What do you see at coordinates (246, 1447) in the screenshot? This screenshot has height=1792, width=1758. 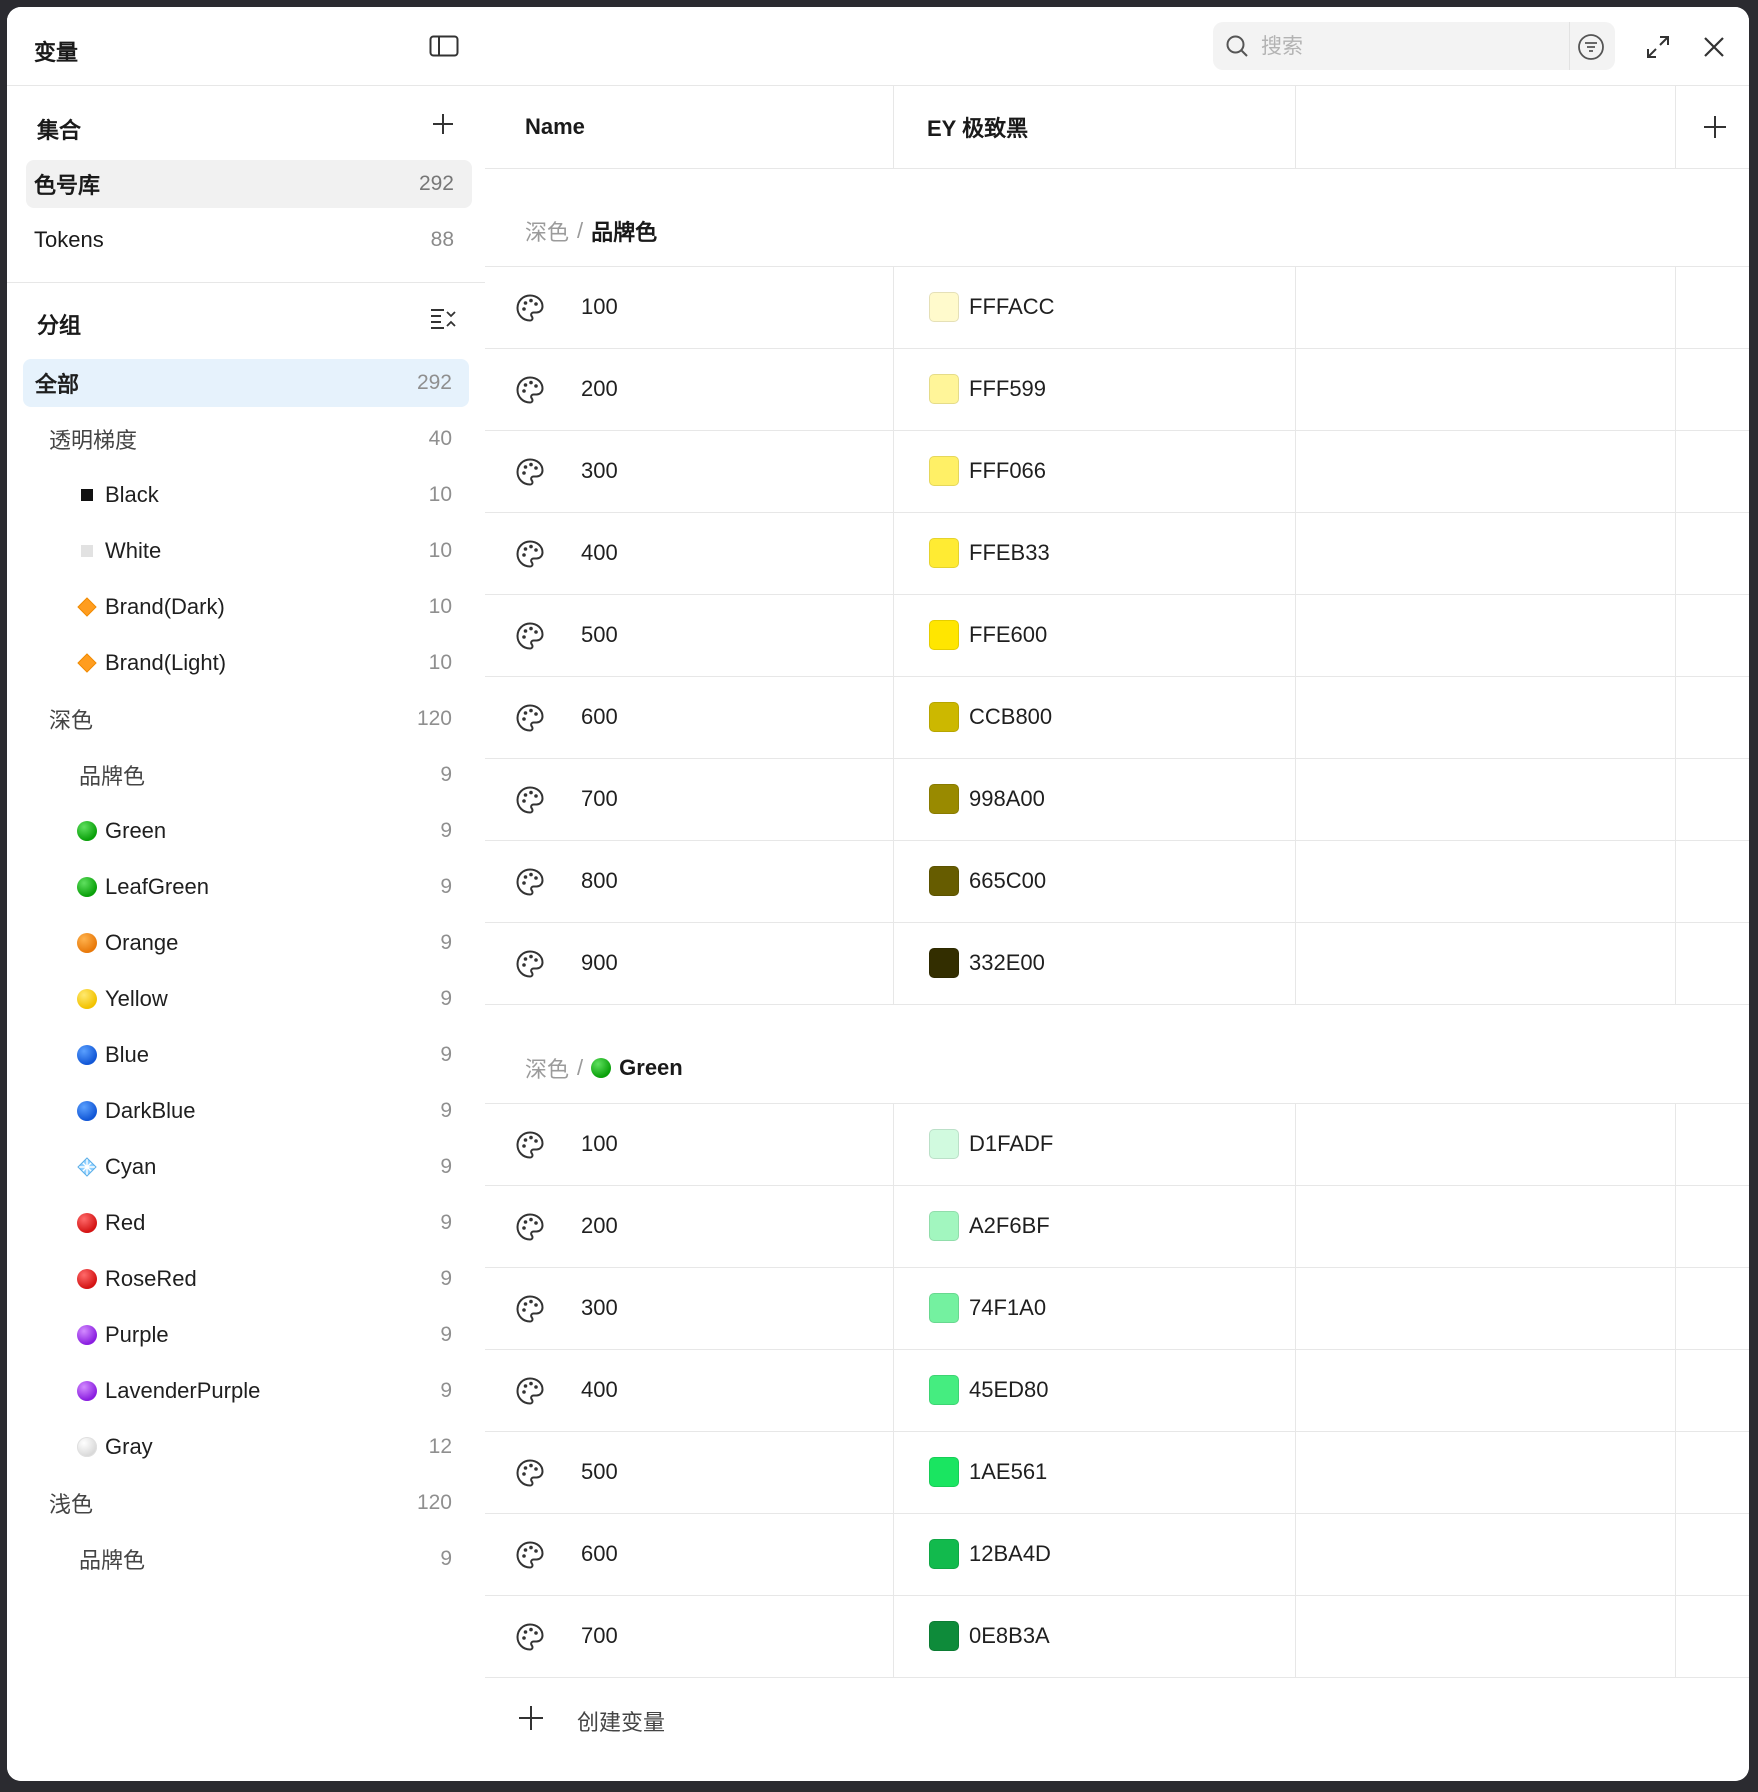 I see `group-item: Gray 12` at bounding box center [246, 1447].